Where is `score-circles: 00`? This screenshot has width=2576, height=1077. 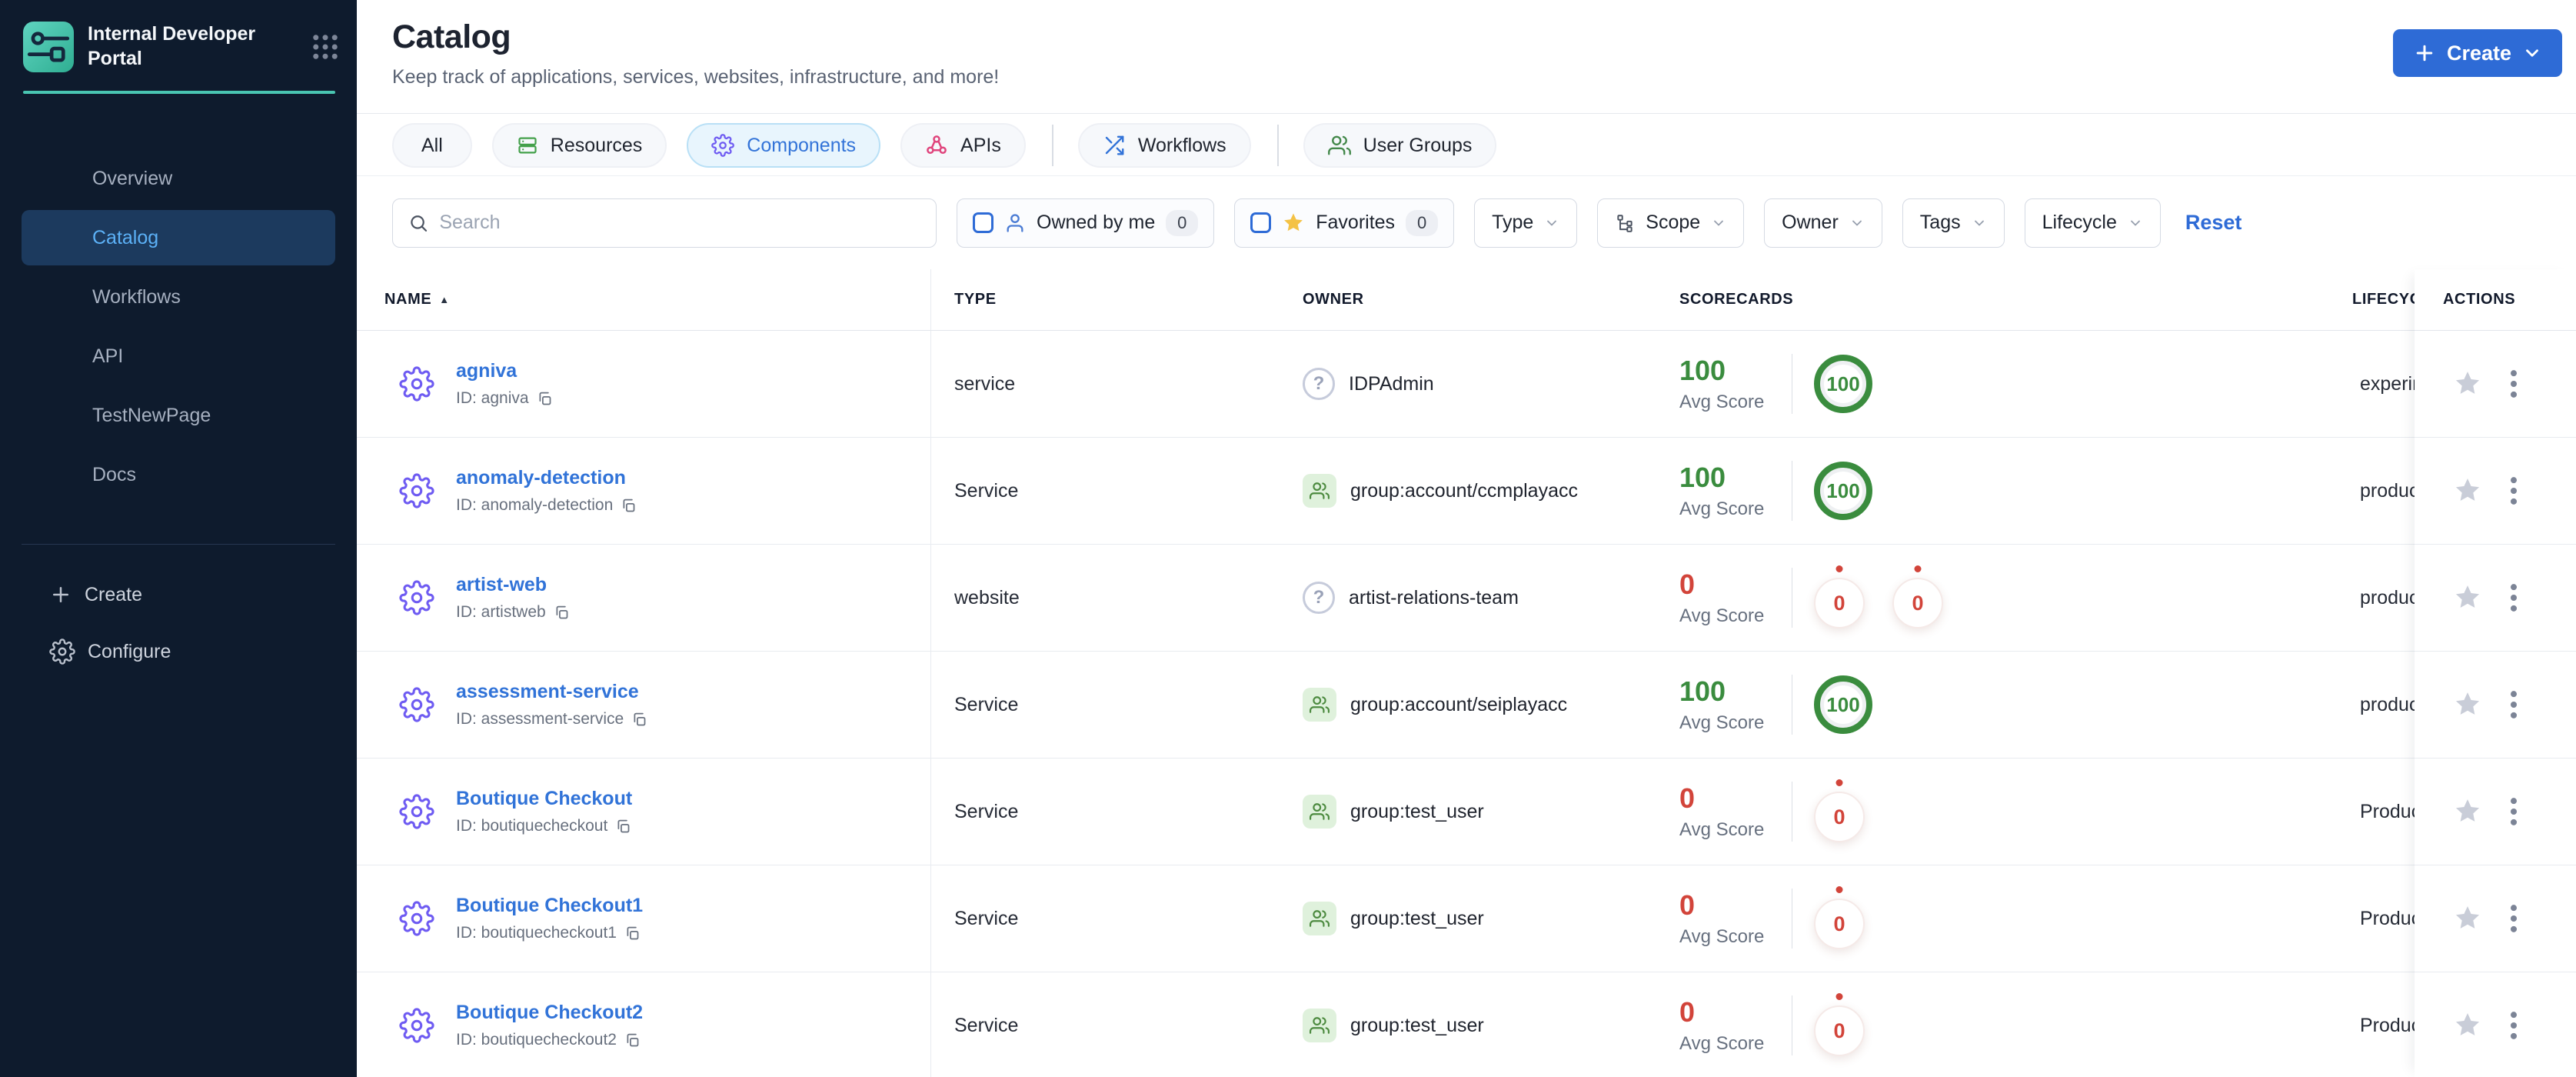
score-circles: 00 is located at coordinates (1878, 597).